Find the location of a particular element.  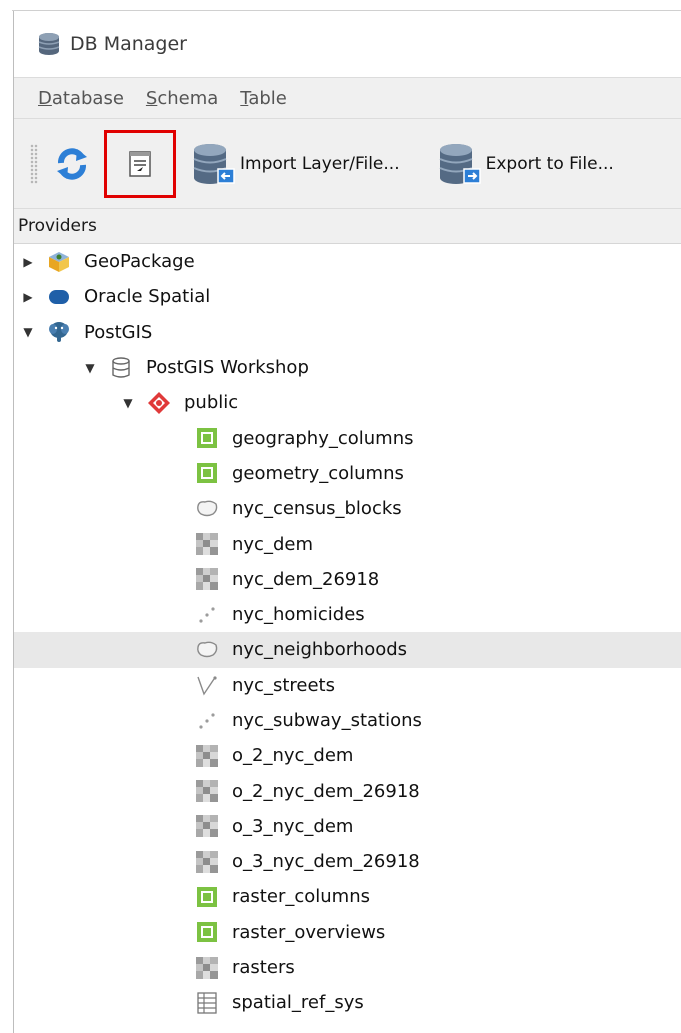

menu-database-label: atabase is located at coordinates (87, 98).